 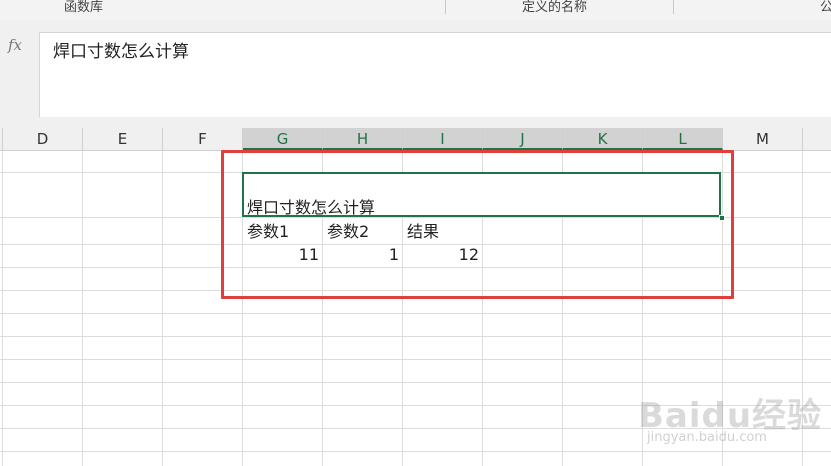 I want to click on column-header-f: F, so click(x=203, y=139).